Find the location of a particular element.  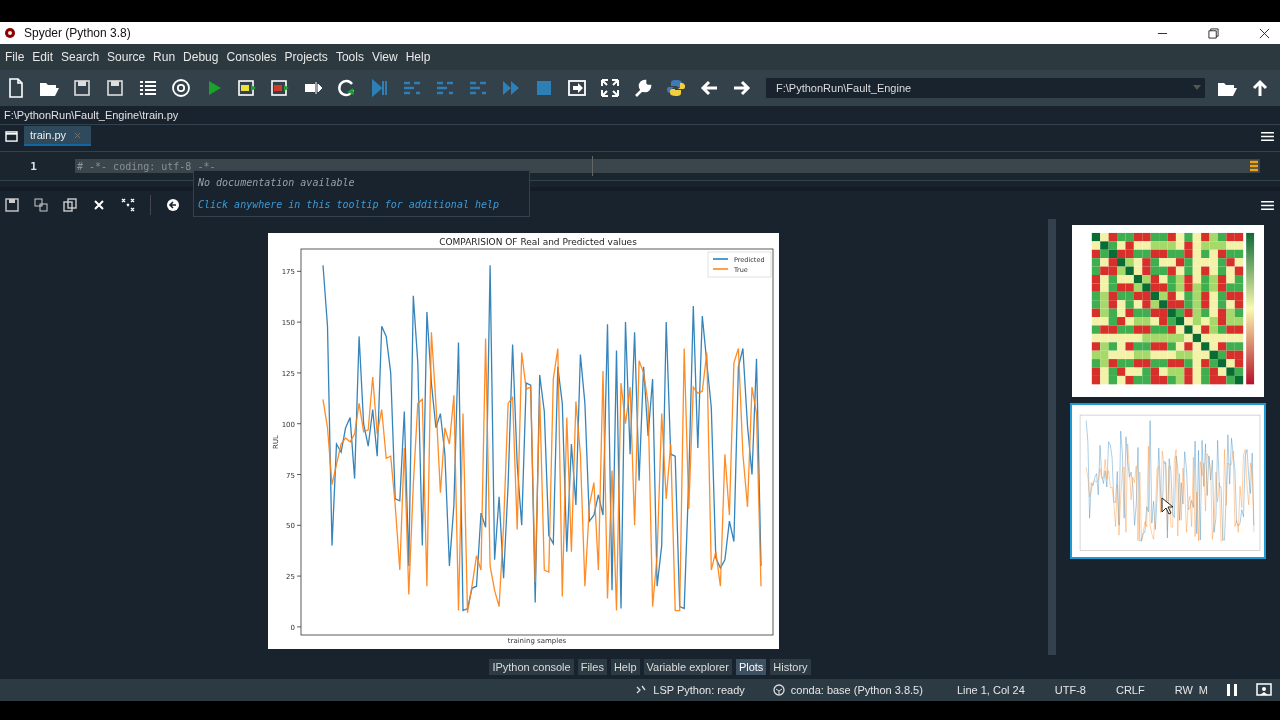

cursor-position: Line 1, Col 24 is located at coordinates (990, 690).